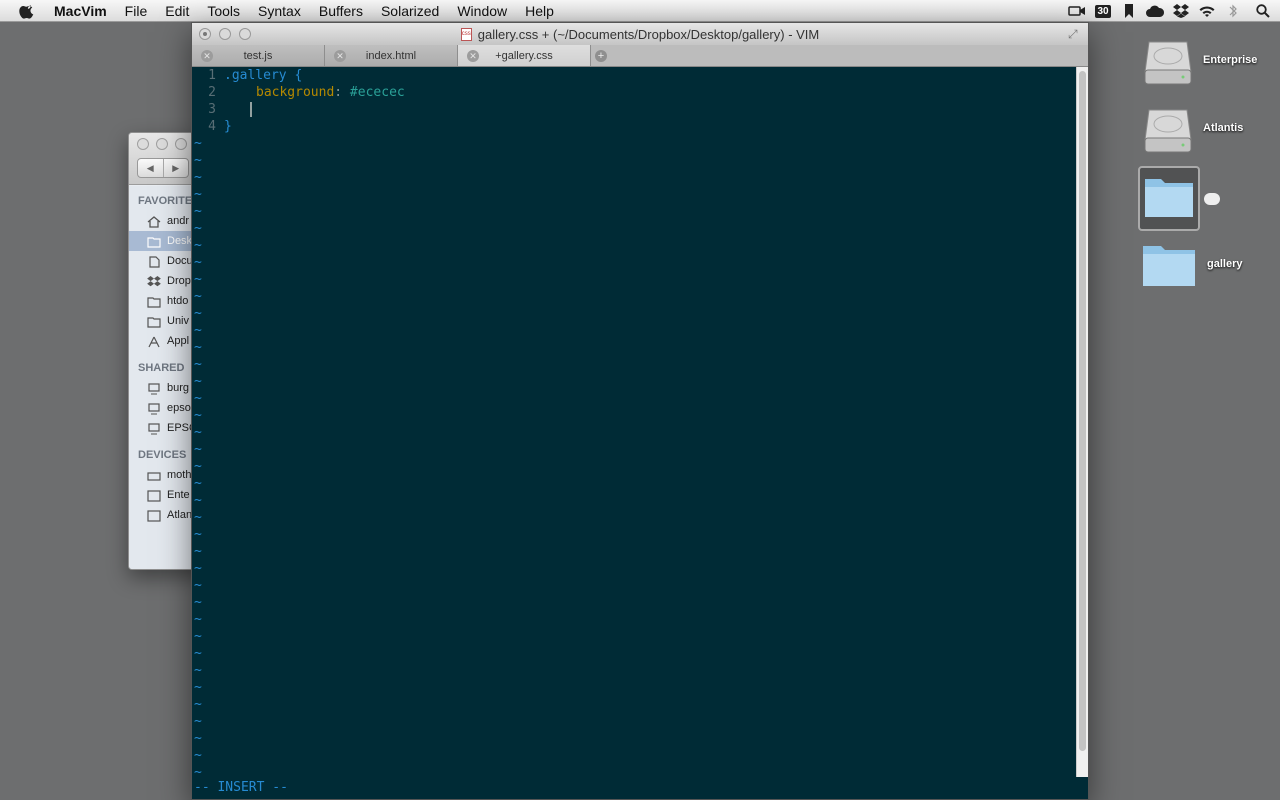 The image size is (1280, 800). What do you see at coordinates (212, 75) in the screenshot?
I see `line-number: 1` at bounding box center [212, 75].